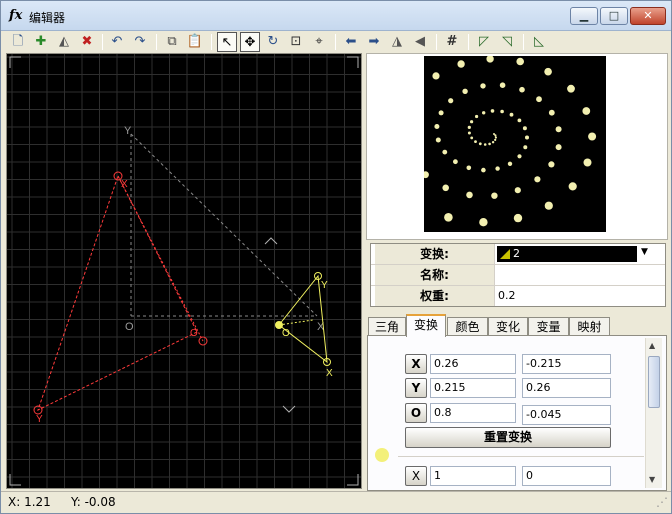 The width and height of the screenshot is (672, 514). I want to click on origin-button: O, so click(416, 413).